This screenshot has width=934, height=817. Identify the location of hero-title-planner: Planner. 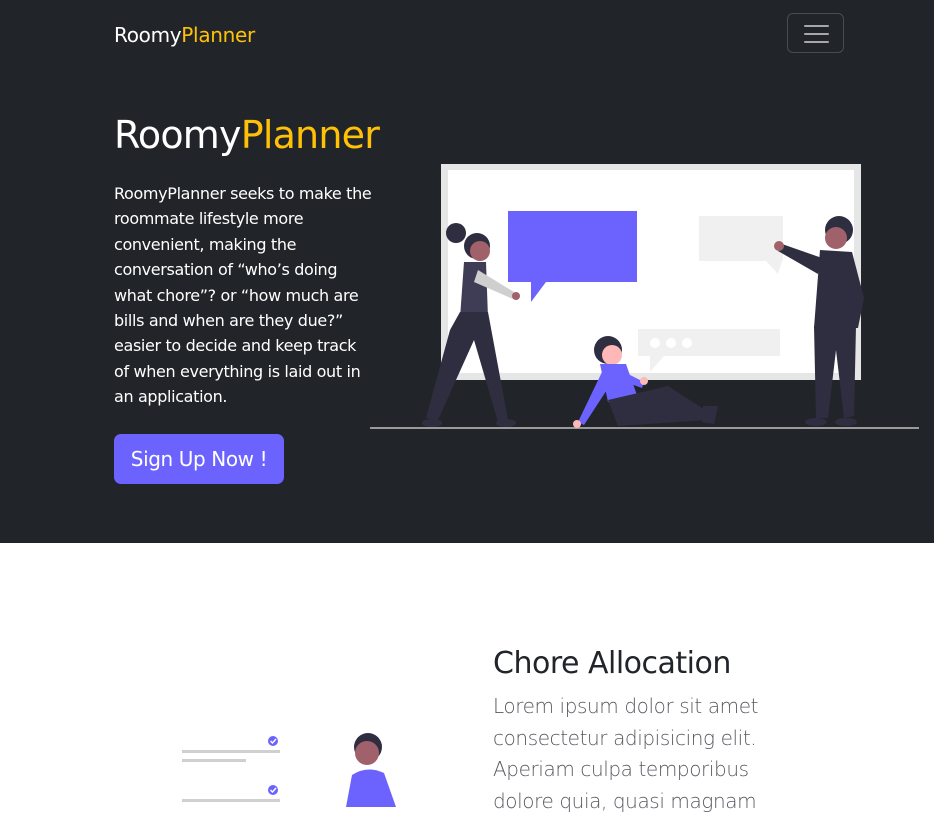
(310, 135).